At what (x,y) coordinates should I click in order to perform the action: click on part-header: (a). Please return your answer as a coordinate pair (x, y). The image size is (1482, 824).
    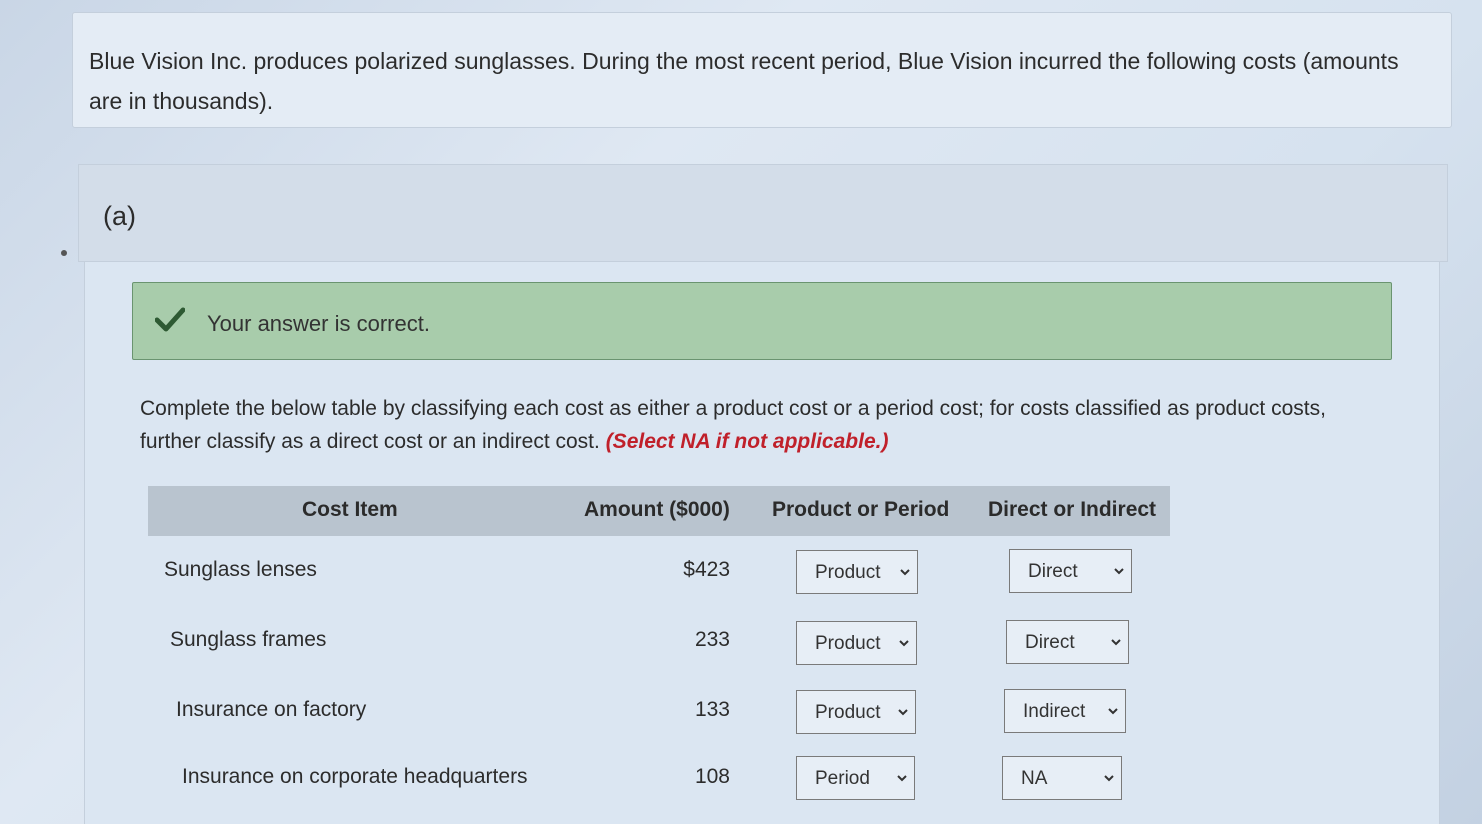
    Looking at the image, I should click on (763, 213).